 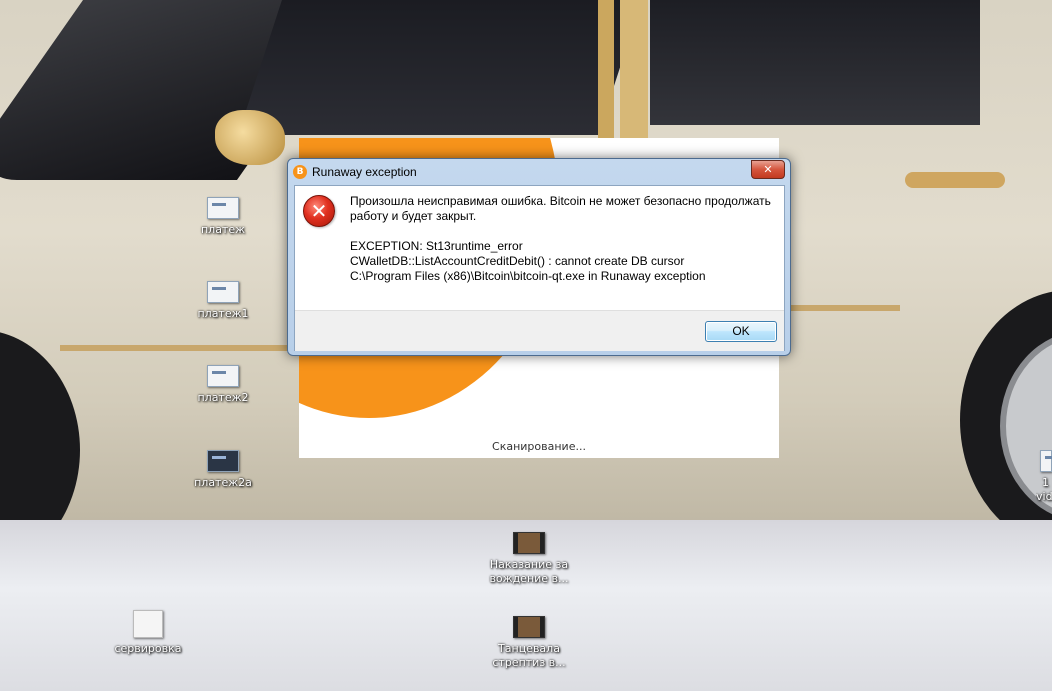 What do you see at coordinates (440, 67) in the screenshot?
I see `wallpaper-front-window` at bounding box center [440, 67].